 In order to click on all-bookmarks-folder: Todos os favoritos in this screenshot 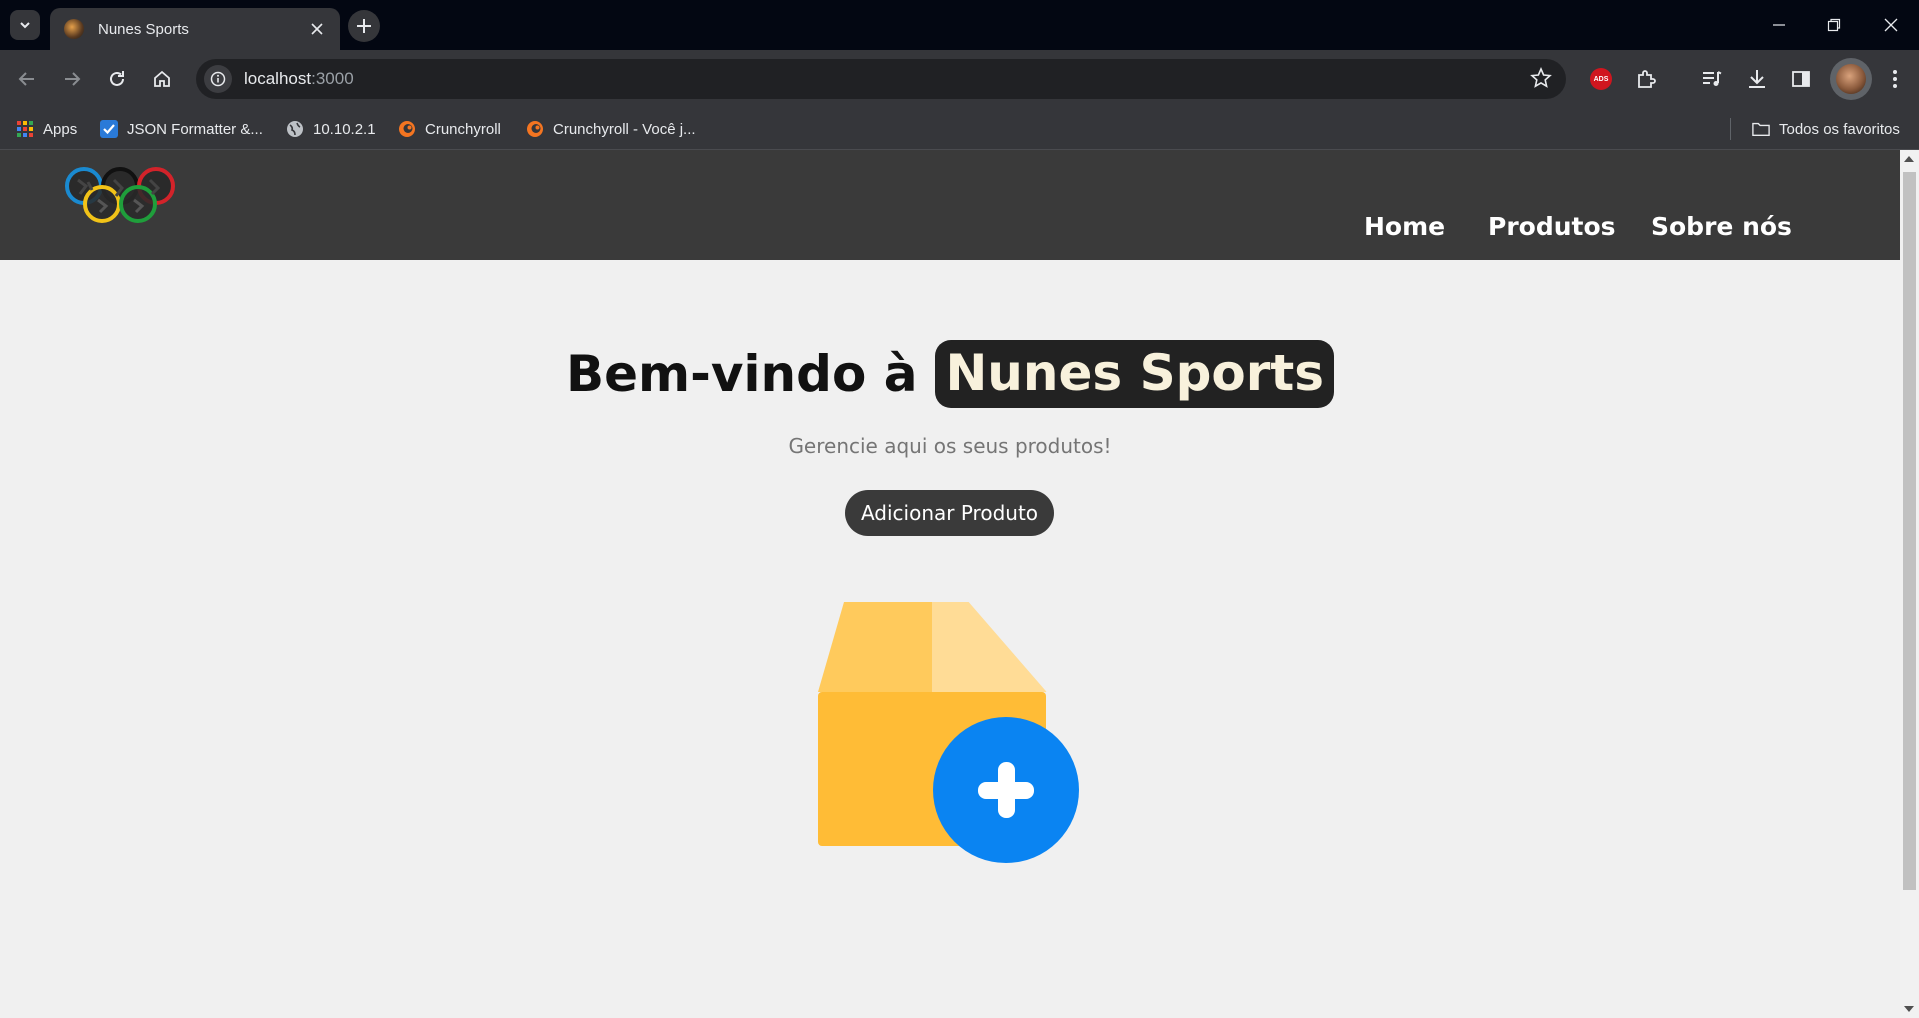, I will do `click(1826, 129)`.